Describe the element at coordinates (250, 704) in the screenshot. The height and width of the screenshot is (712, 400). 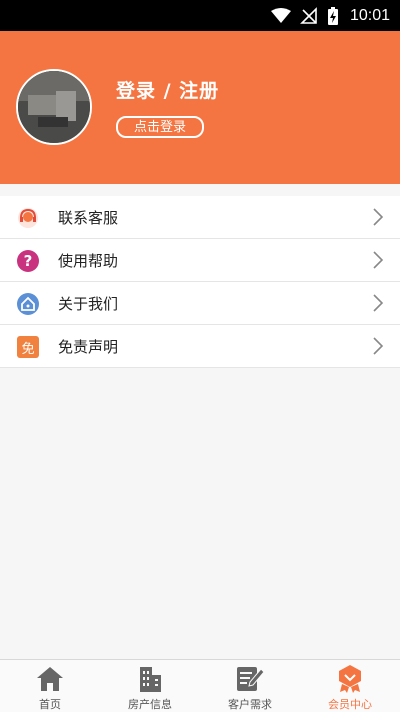
I see `tab-label: 客户需求` at that location.